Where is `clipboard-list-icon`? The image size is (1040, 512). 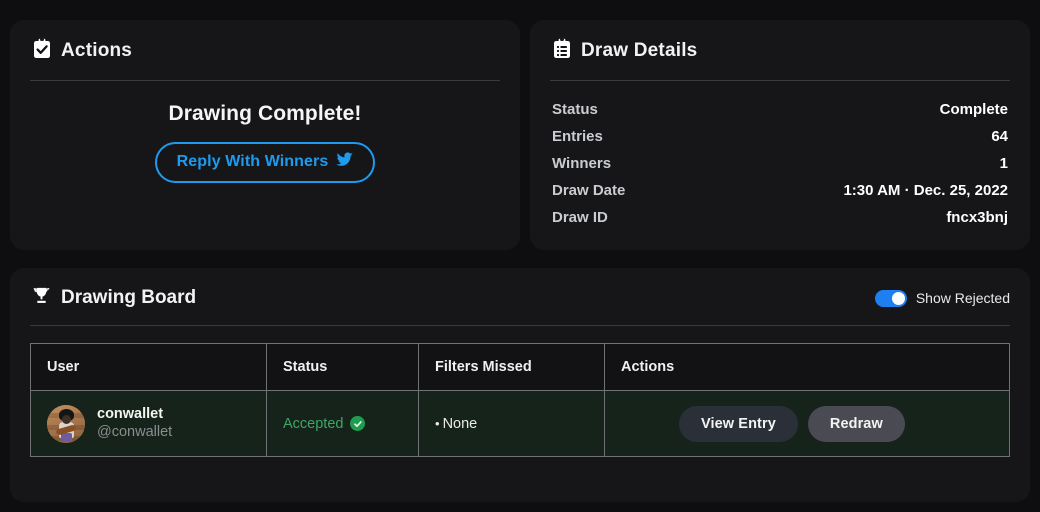 clipboard-list-icon is located at coordinates (562, 51).